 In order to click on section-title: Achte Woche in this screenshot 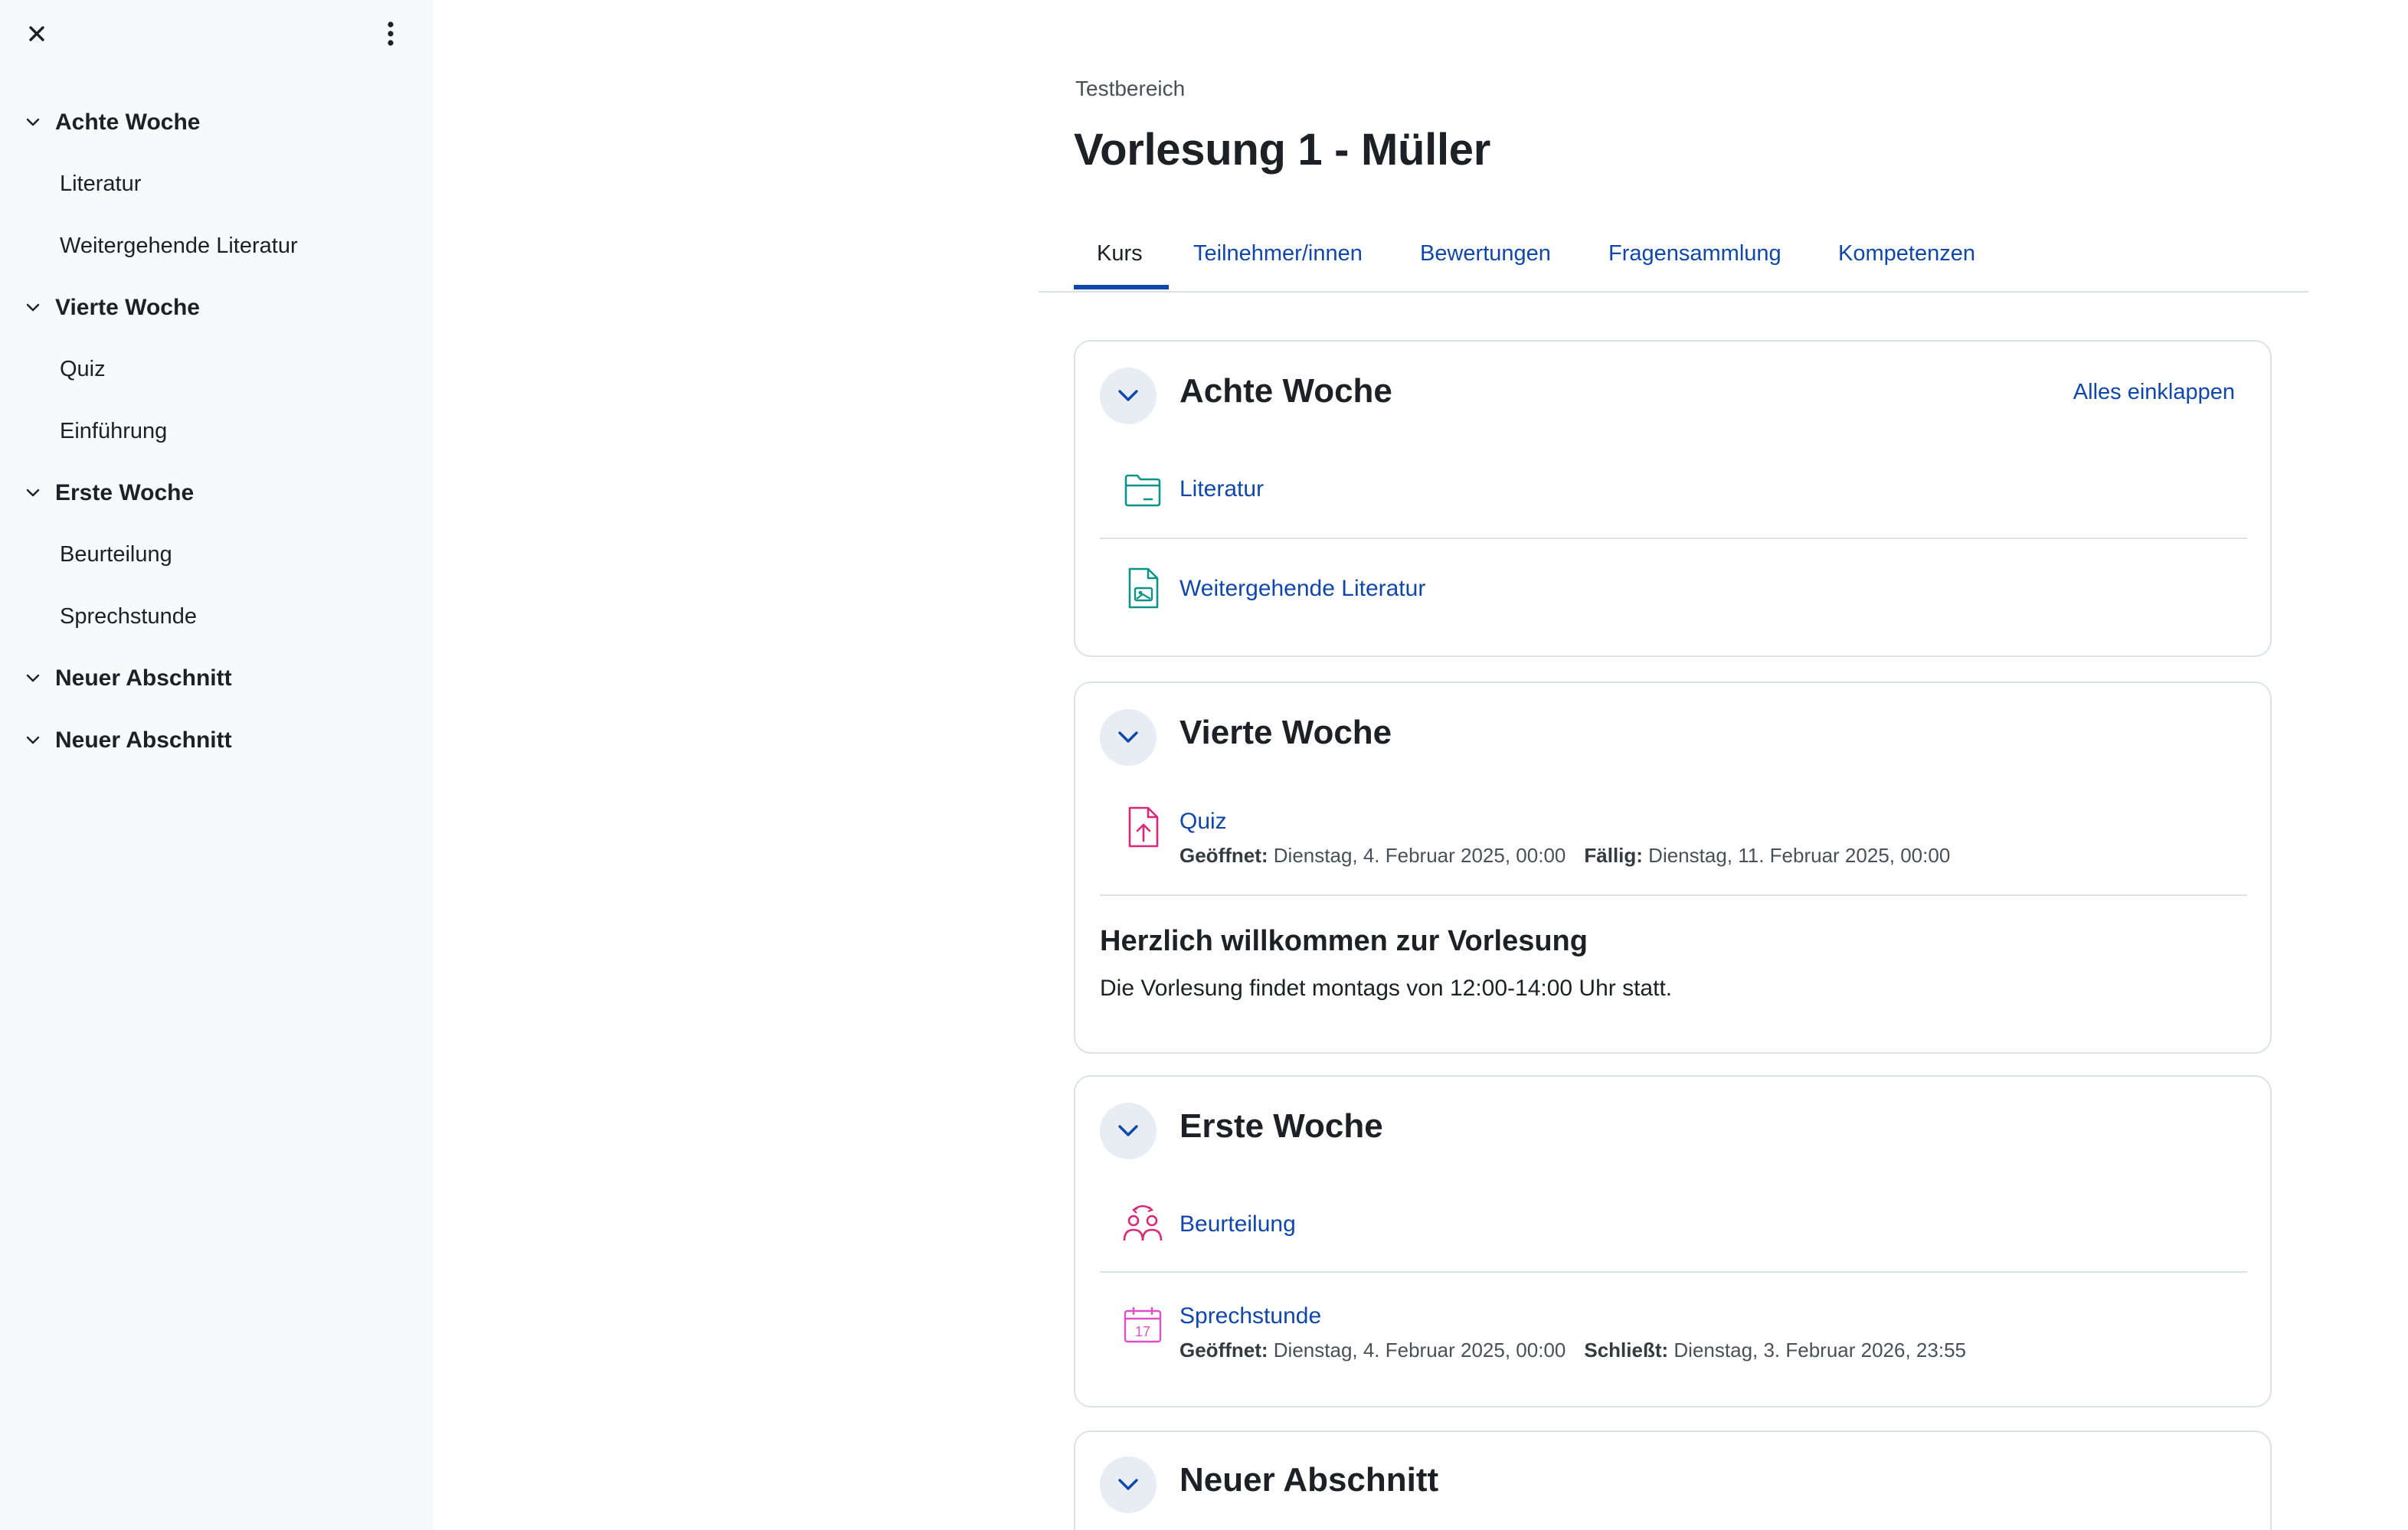, I will do `click(1285, 391)`.